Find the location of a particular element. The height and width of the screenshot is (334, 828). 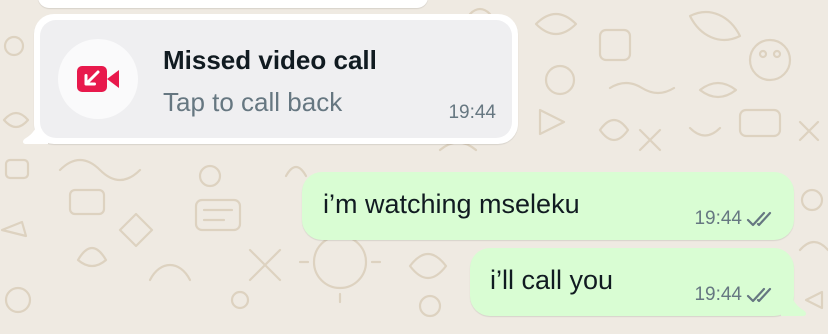

missed-call-time: 19:44 is located at coordinates (472, 112).